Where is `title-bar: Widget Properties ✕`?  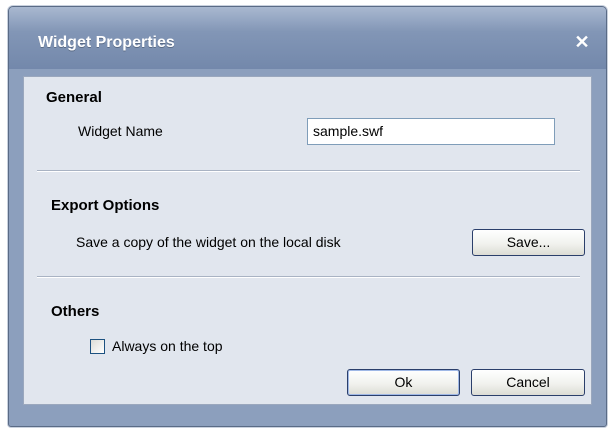
title-bar: Widget Properties ✕ is located at coordinates (307, 38).